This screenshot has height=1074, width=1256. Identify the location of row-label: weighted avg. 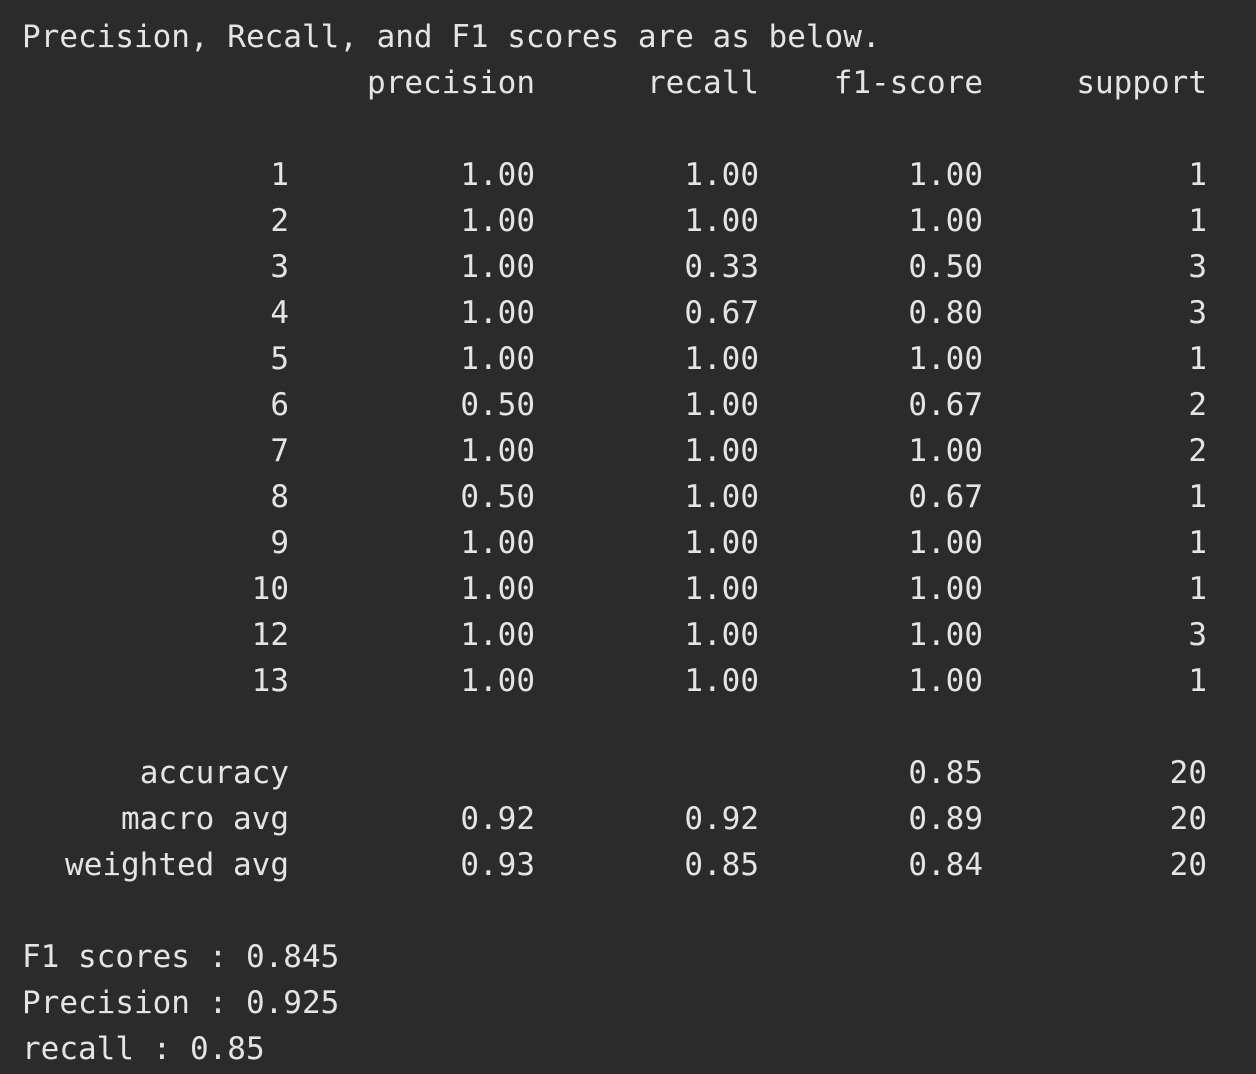
(177, 865).